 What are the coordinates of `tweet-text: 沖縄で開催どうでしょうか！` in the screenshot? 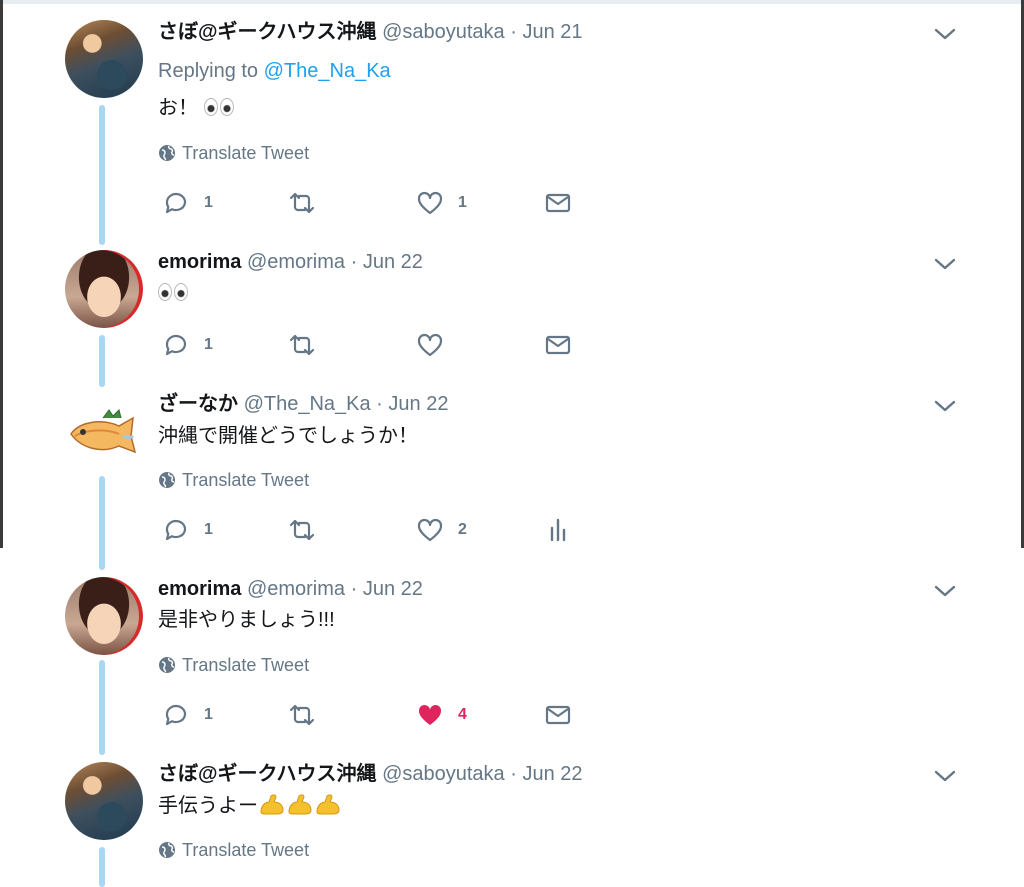 It's located at (288, 436).